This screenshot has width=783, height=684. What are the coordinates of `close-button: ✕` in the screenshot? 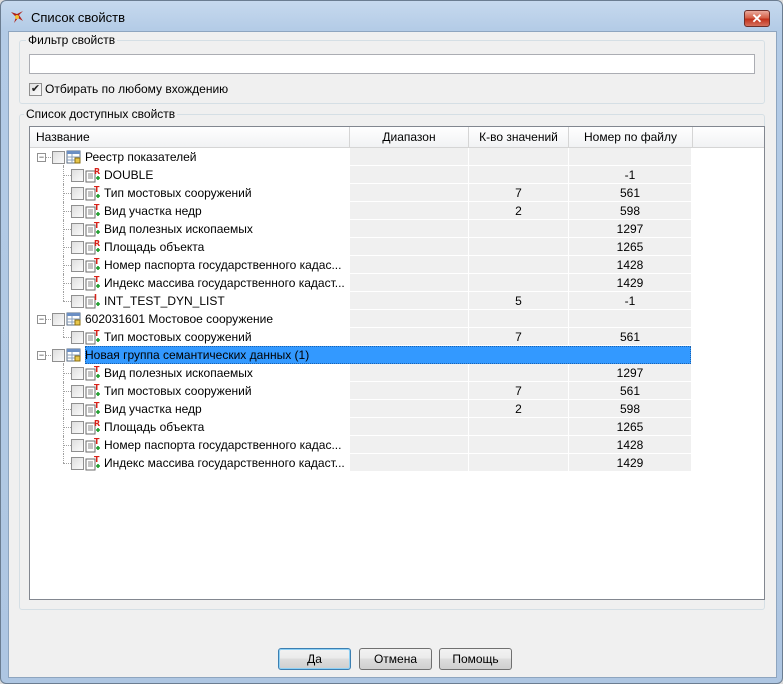 It's located at (757, 18).